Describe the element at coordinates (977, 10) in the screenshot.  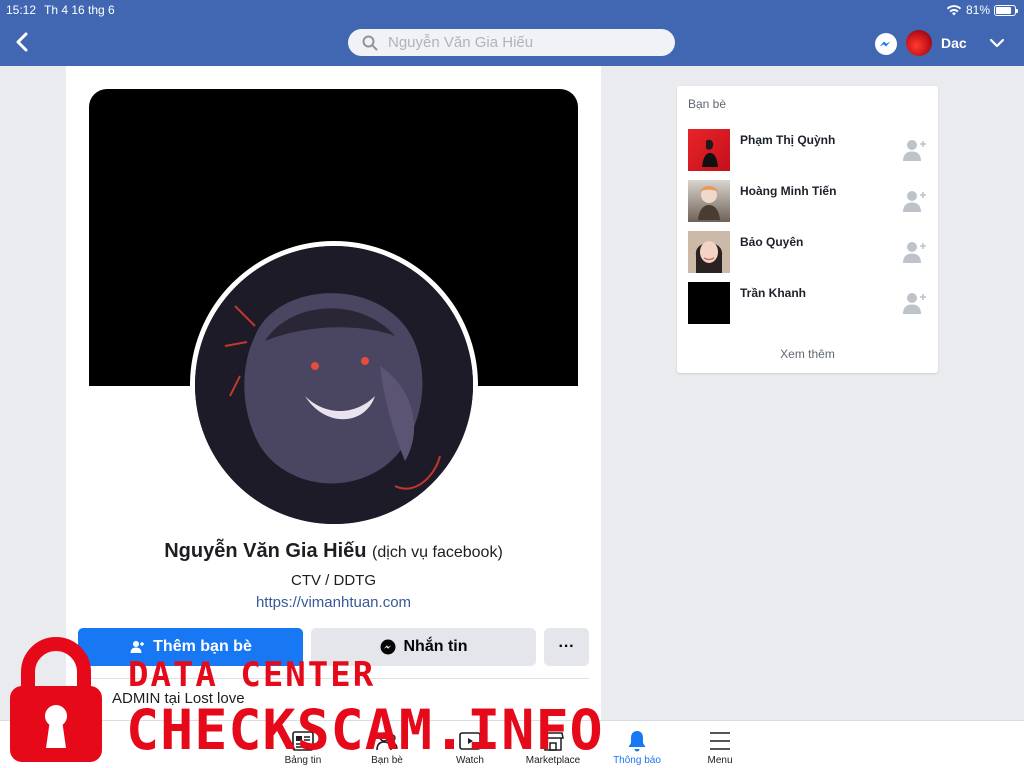
I see `battery-percent: 81%` at that location.